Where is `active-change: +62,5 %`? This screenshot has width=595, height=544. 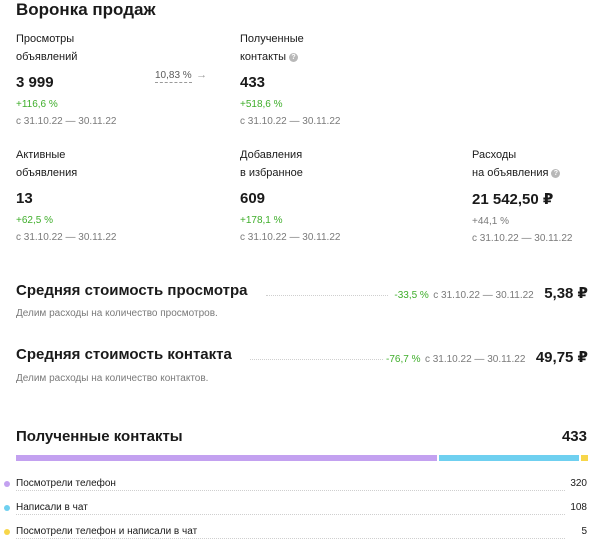
active-change: +62,5 % is located at coordinates (34, 220).